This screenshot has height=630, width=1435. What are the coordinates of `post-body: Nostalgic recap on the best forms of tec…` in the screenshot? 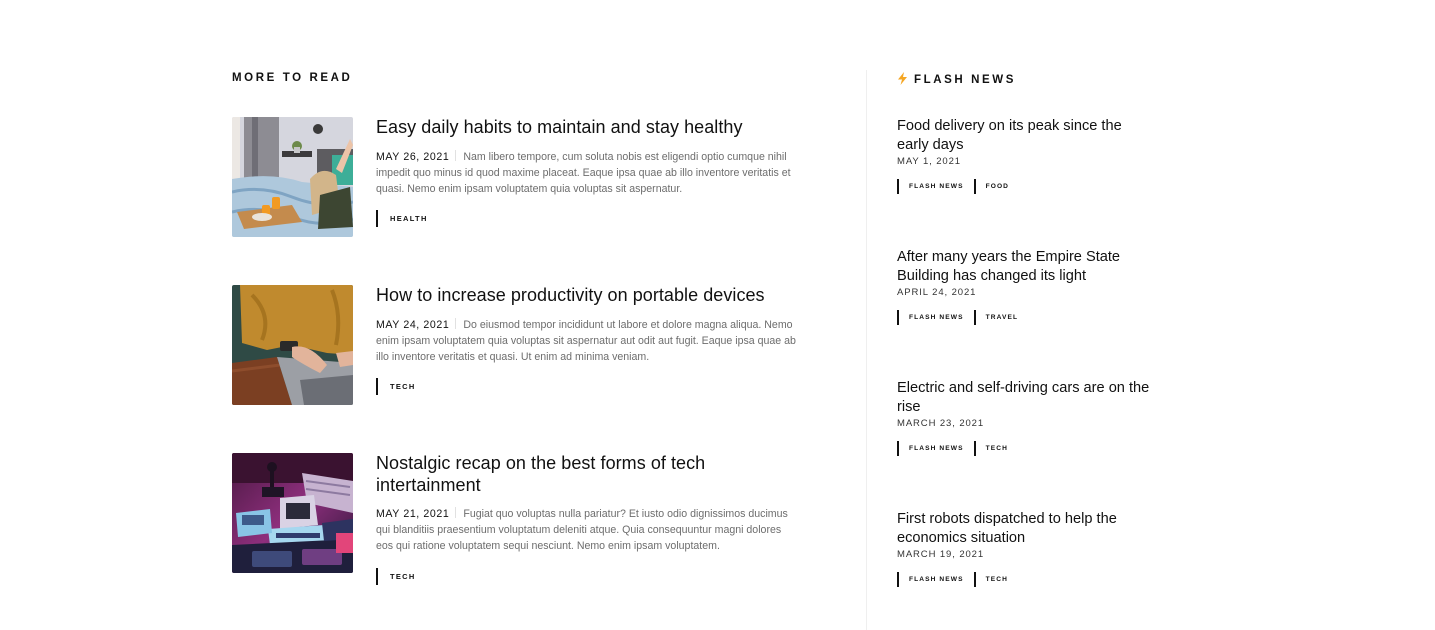 It's located at (591, 519).